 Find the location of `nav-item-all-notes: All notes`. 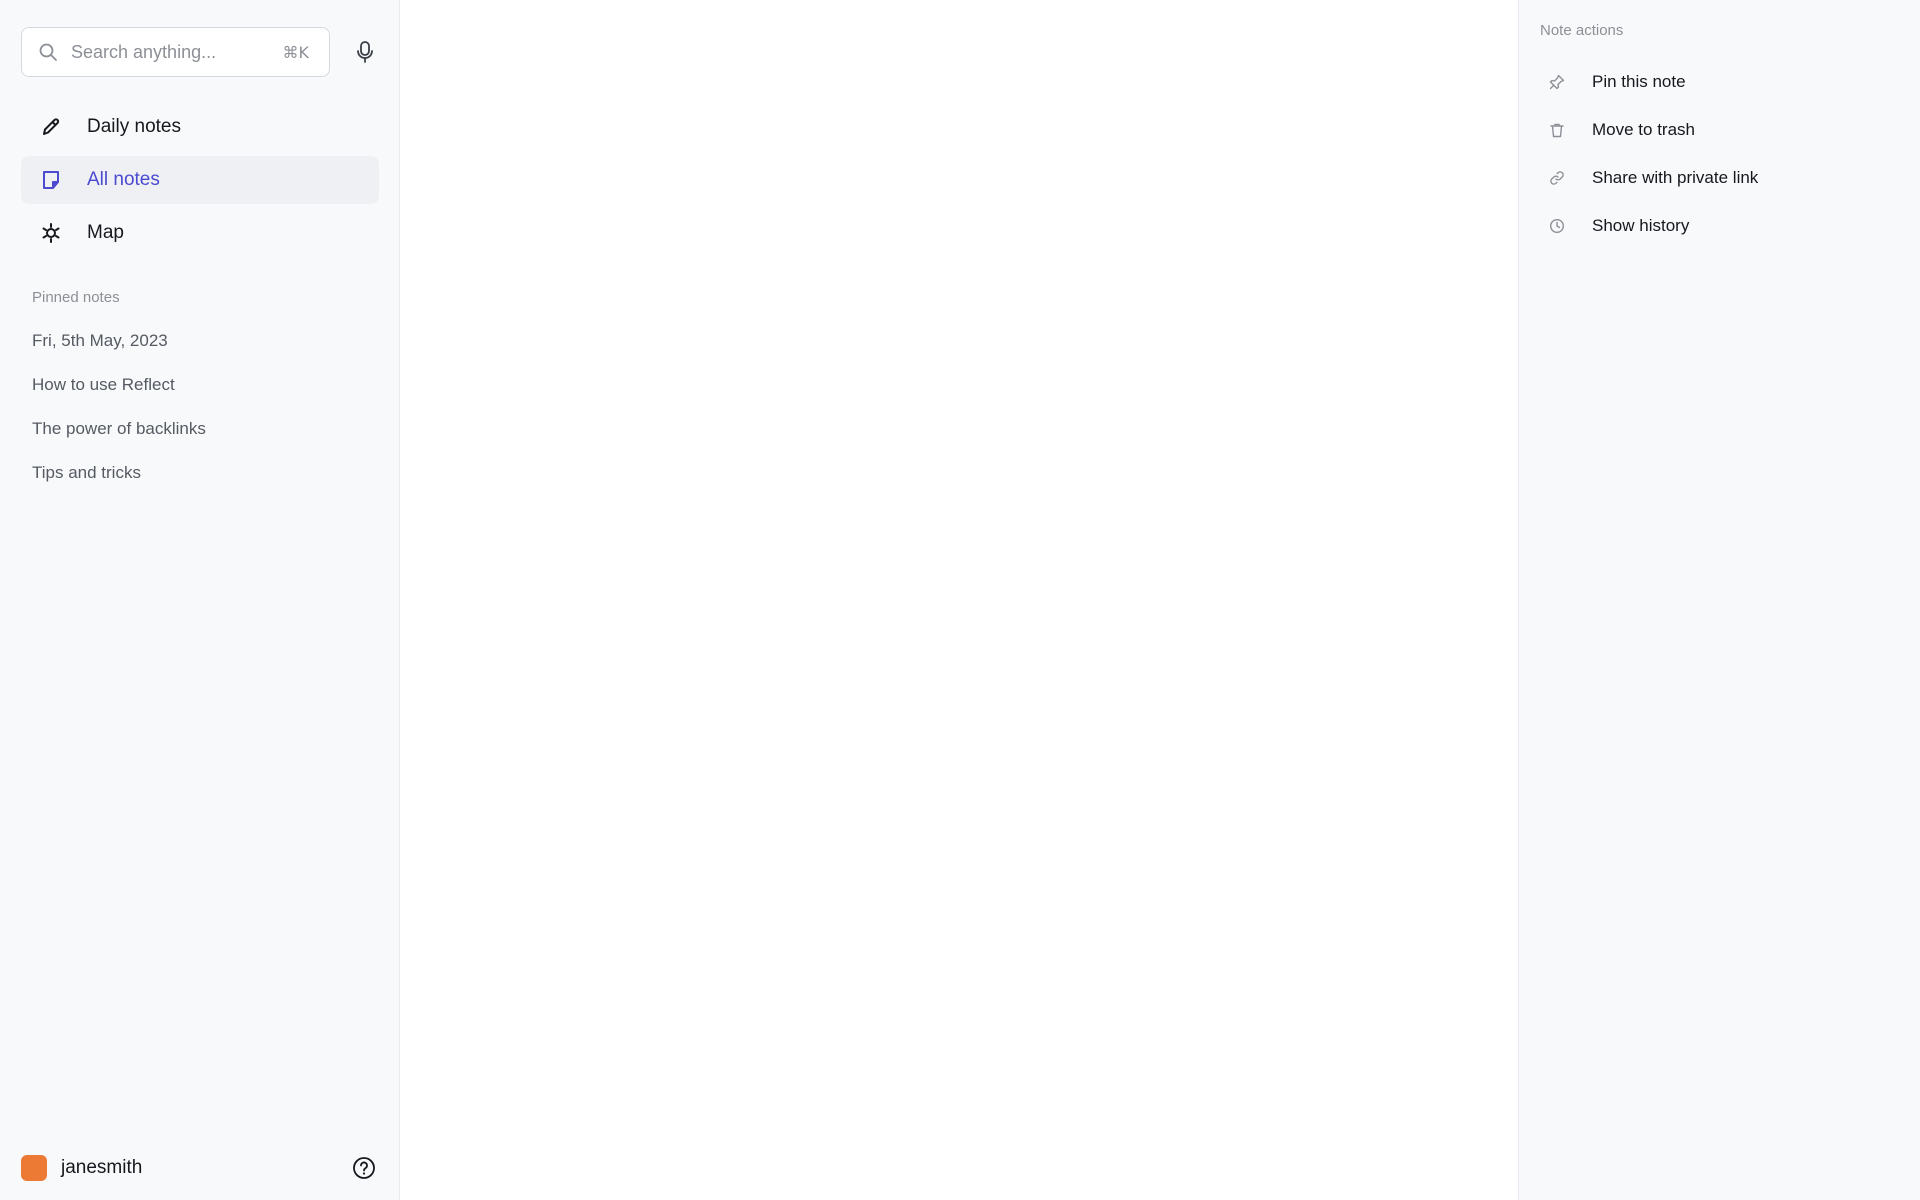

nav-item-all-notes: All notes is located at coordinates (200, 180).